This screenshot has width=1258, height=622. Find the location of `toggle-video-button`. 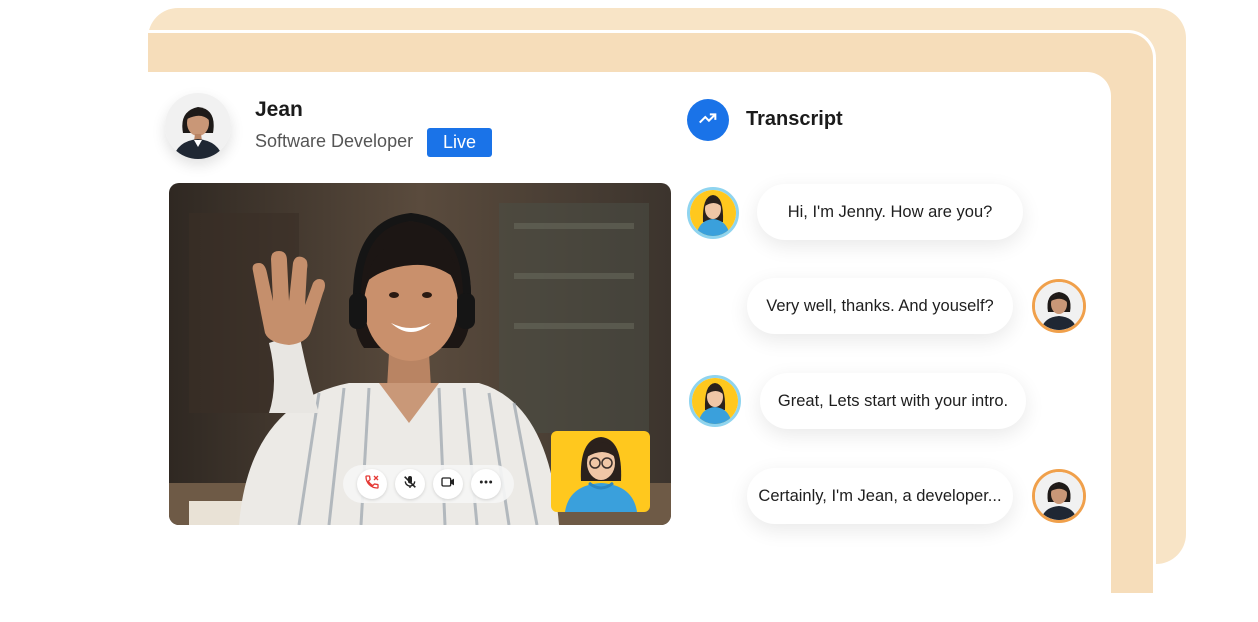

toggle-video-button is located at coordinates (447, 484).